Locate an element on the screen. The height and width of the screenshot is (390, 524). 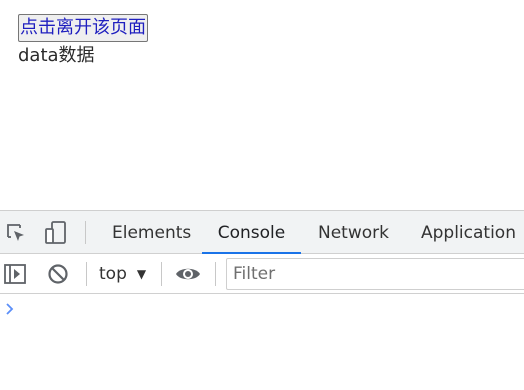
eye-icon is located at coordinates (188, 274).